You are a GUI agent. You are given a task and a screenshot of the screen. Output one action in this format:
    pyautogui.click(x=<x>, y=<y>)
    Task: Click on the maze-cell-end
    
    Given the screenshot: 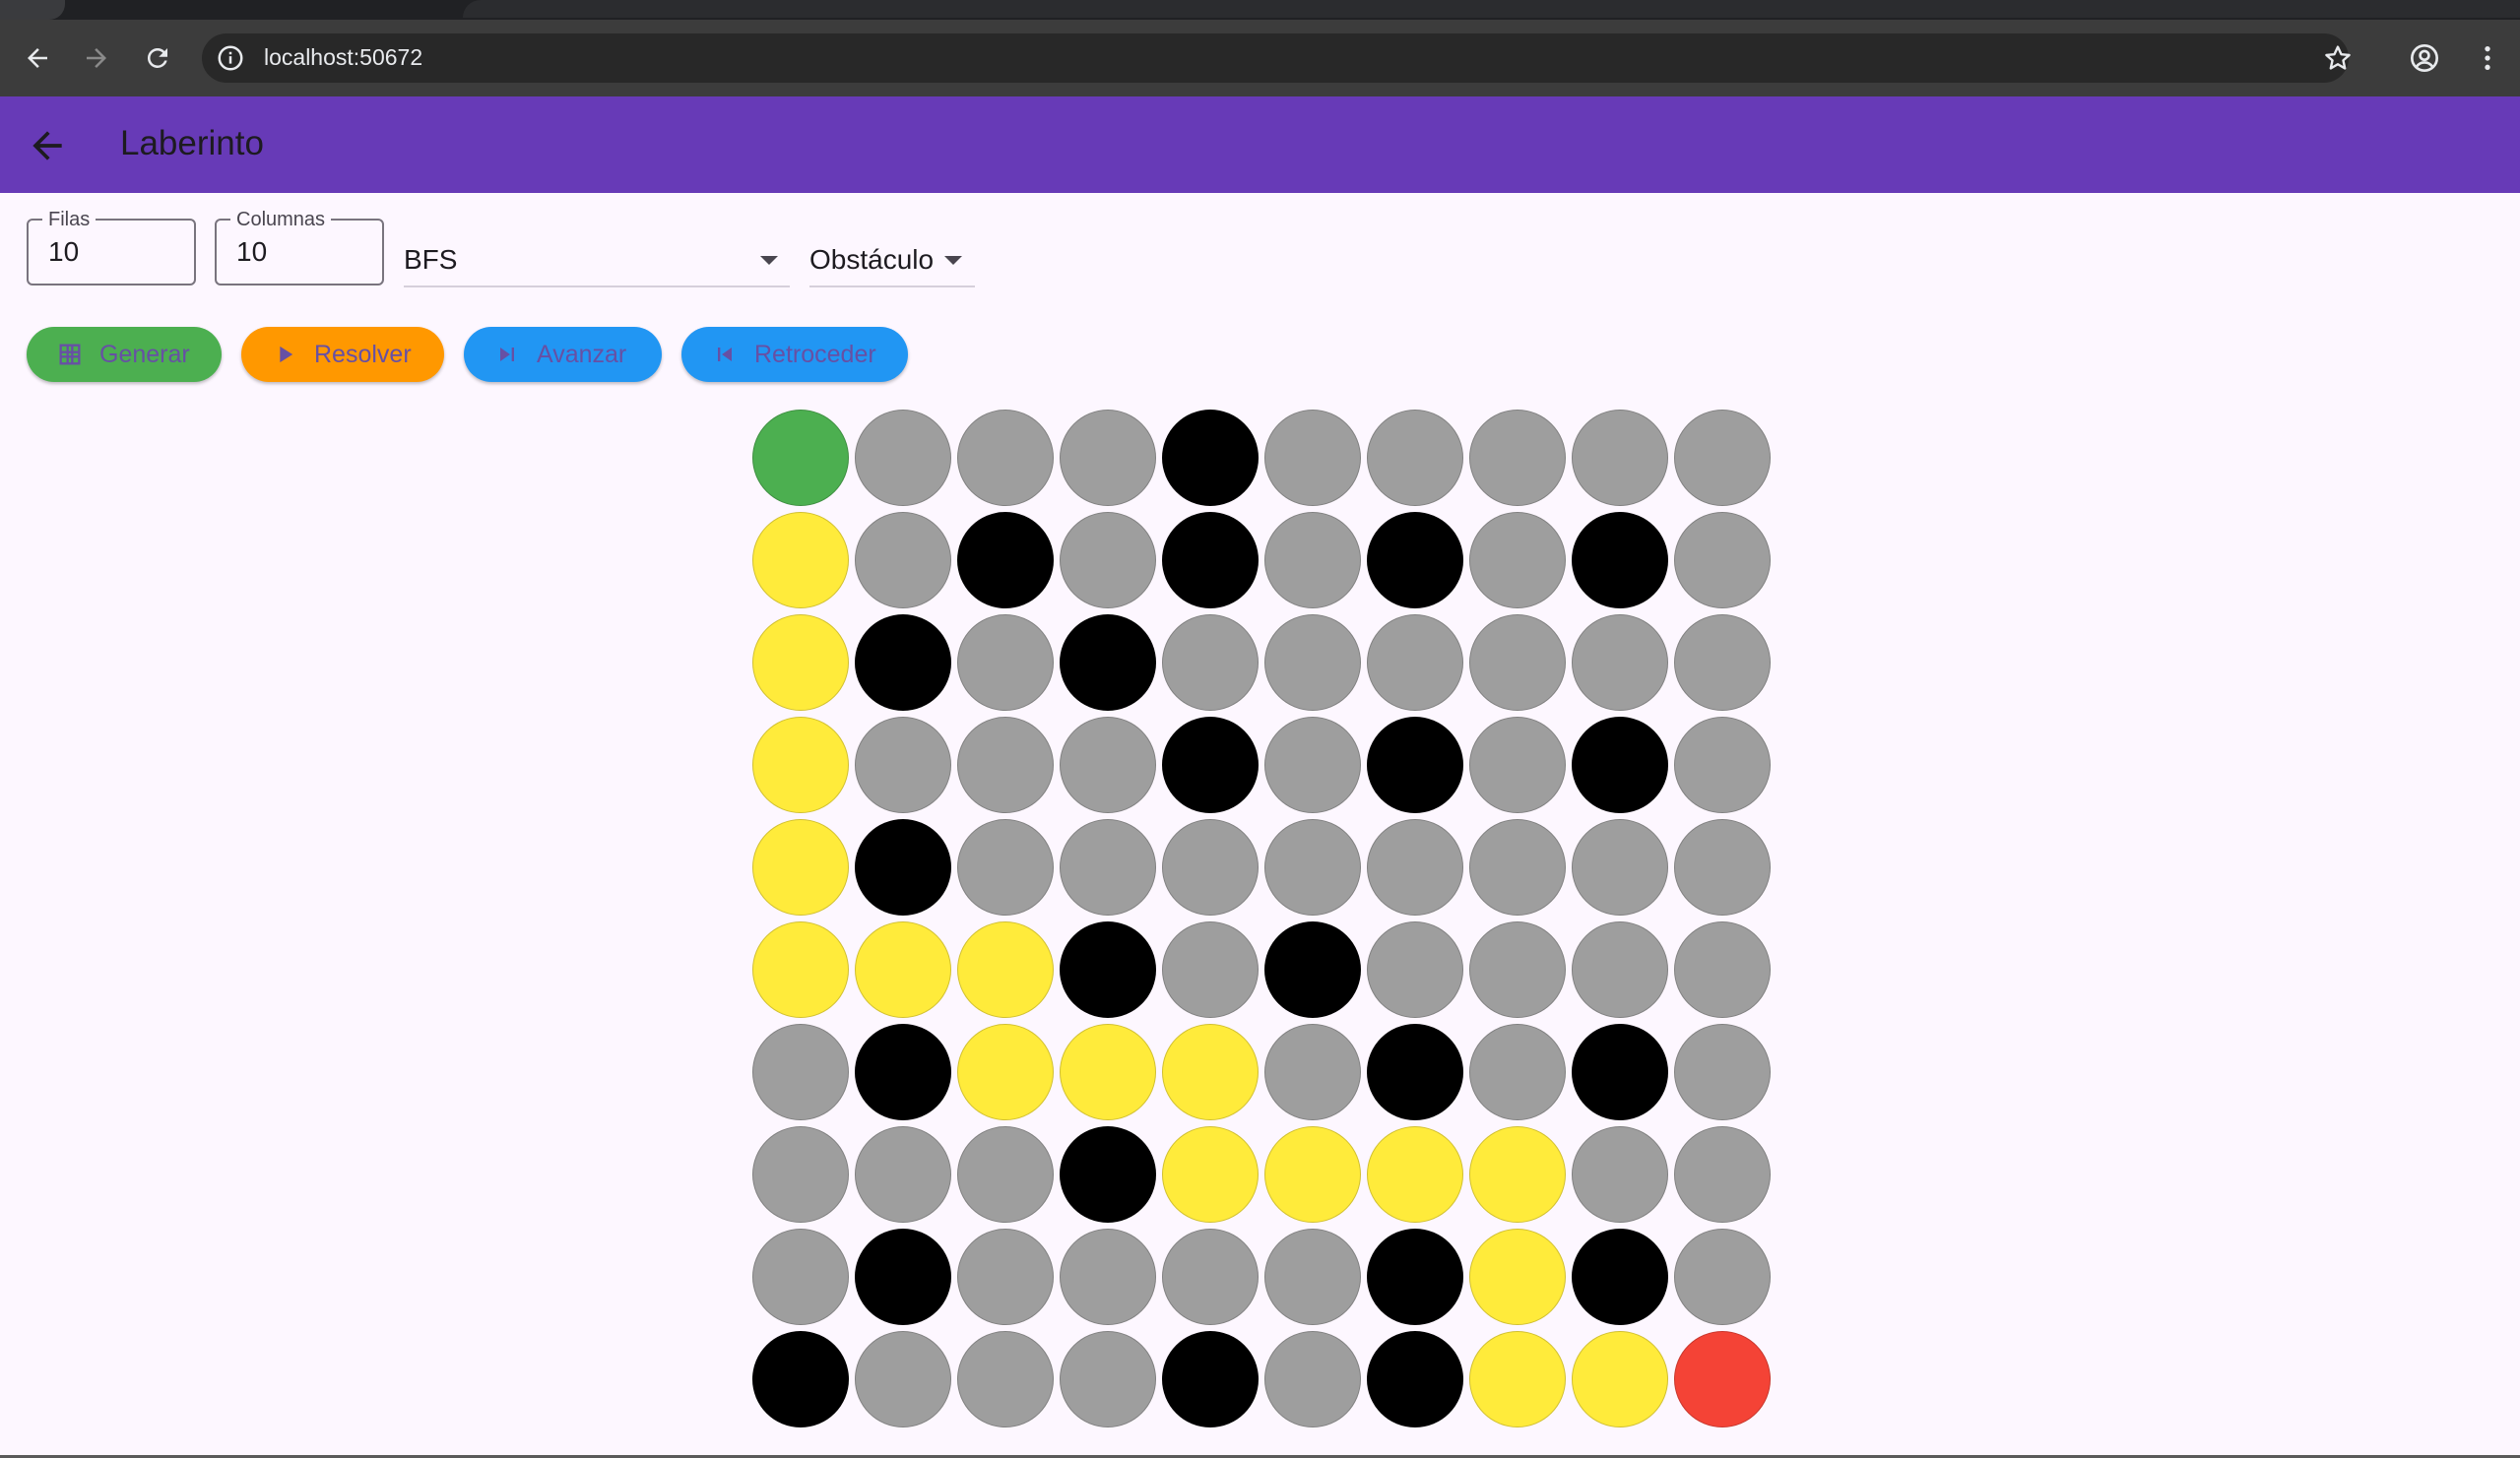 What is the action you would take?
    pyautogui.click(x=1722, y=1379)
    